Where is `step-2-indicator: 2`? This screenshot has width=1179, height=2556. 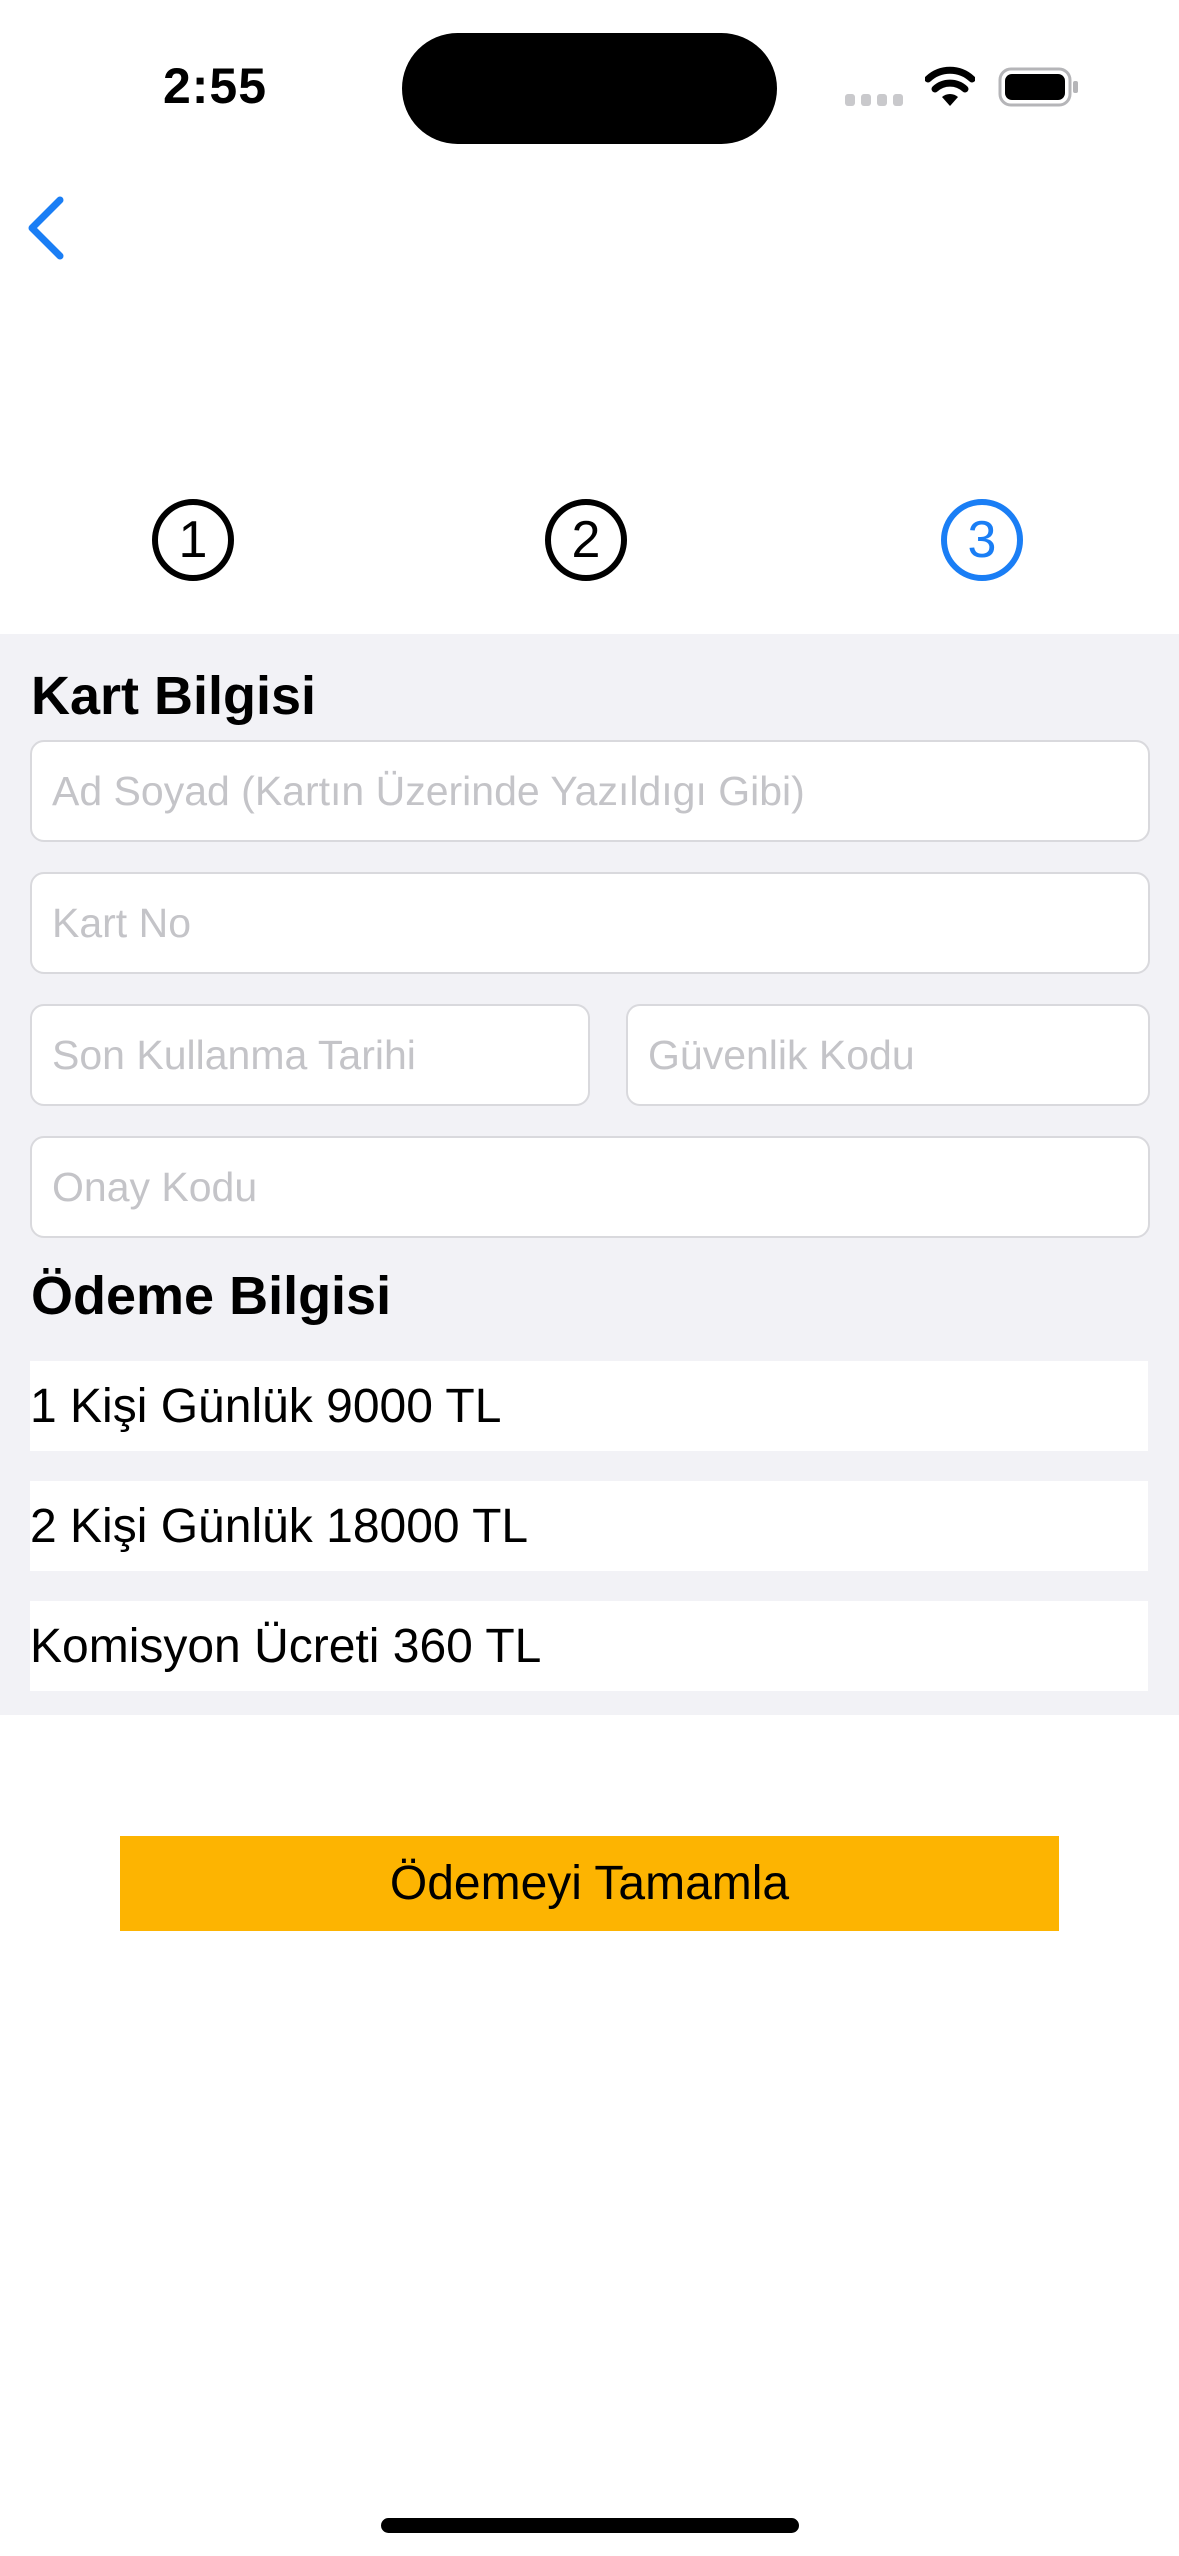
step-2-indicator: 2 is located at coordinates (586, 540).